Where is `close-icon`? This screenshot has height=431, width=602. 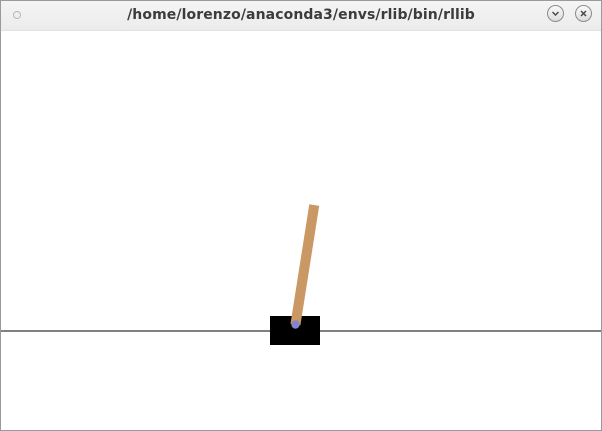 close-icon is located at coordinates (583, 13).